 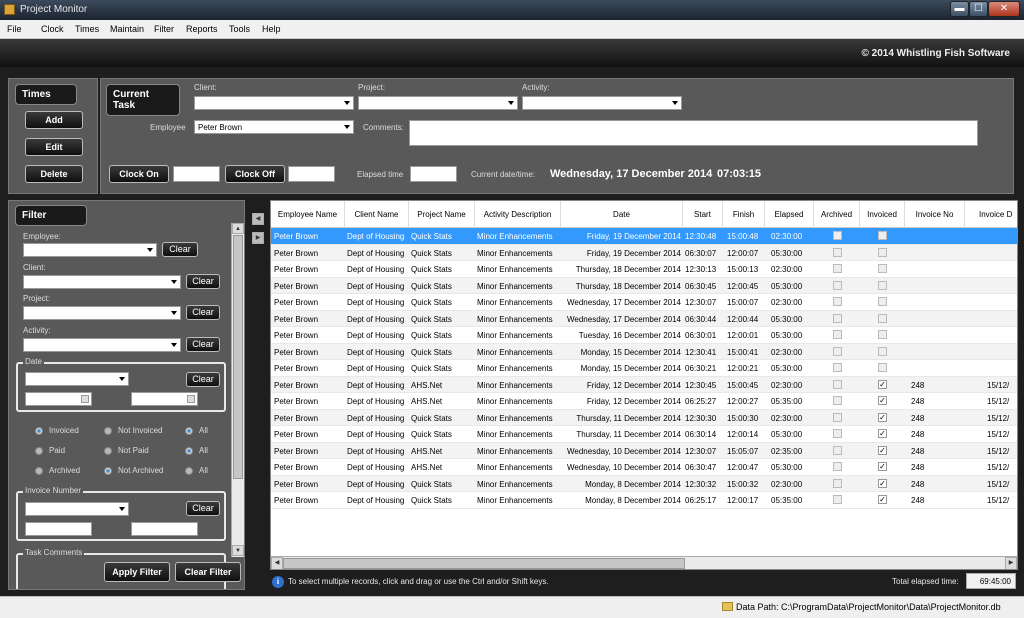 What do you see at coordinates (54, 174) in the screenshot?
I see `delete-button: Delete` at bounding box center [54, 174].